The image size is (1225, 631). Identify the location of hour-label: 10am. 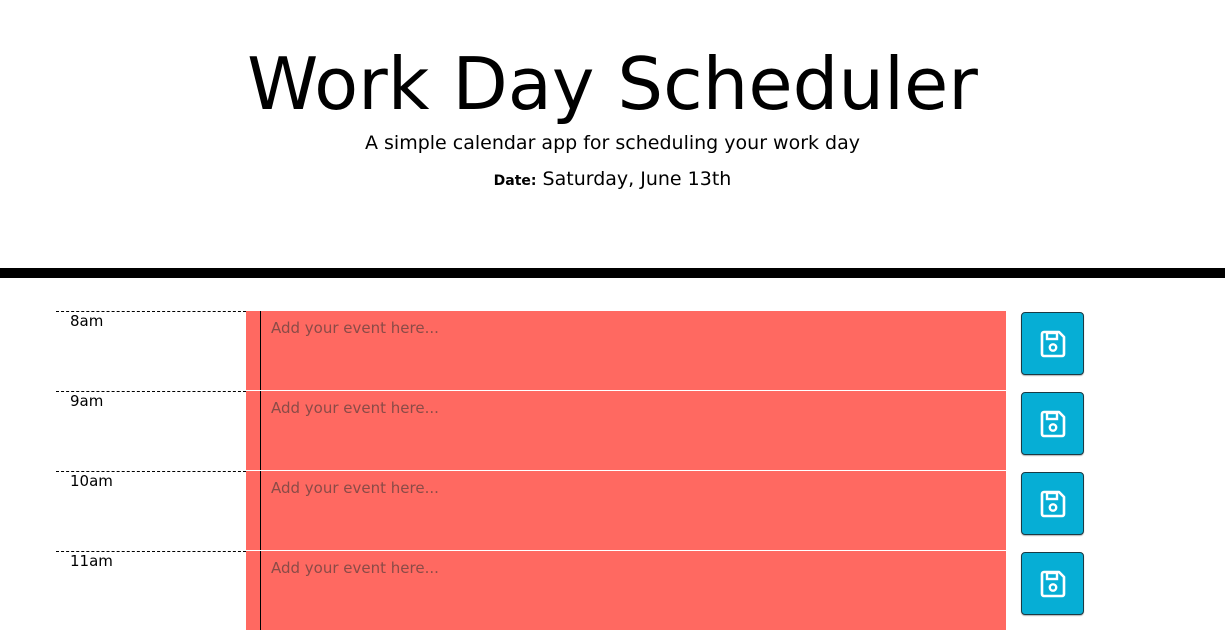
(91, 481).